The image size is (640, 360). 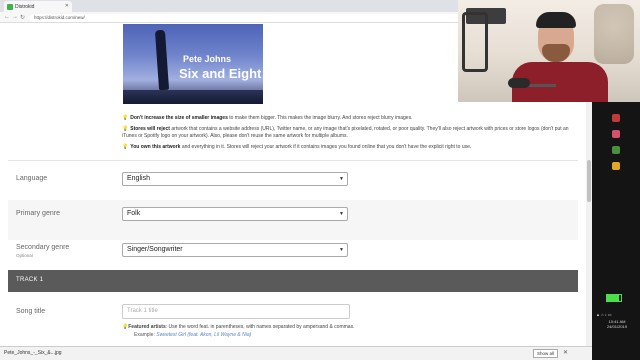 I want to click on clock: 10:41 AM 24/01/2019, so click(x=617, y=324).